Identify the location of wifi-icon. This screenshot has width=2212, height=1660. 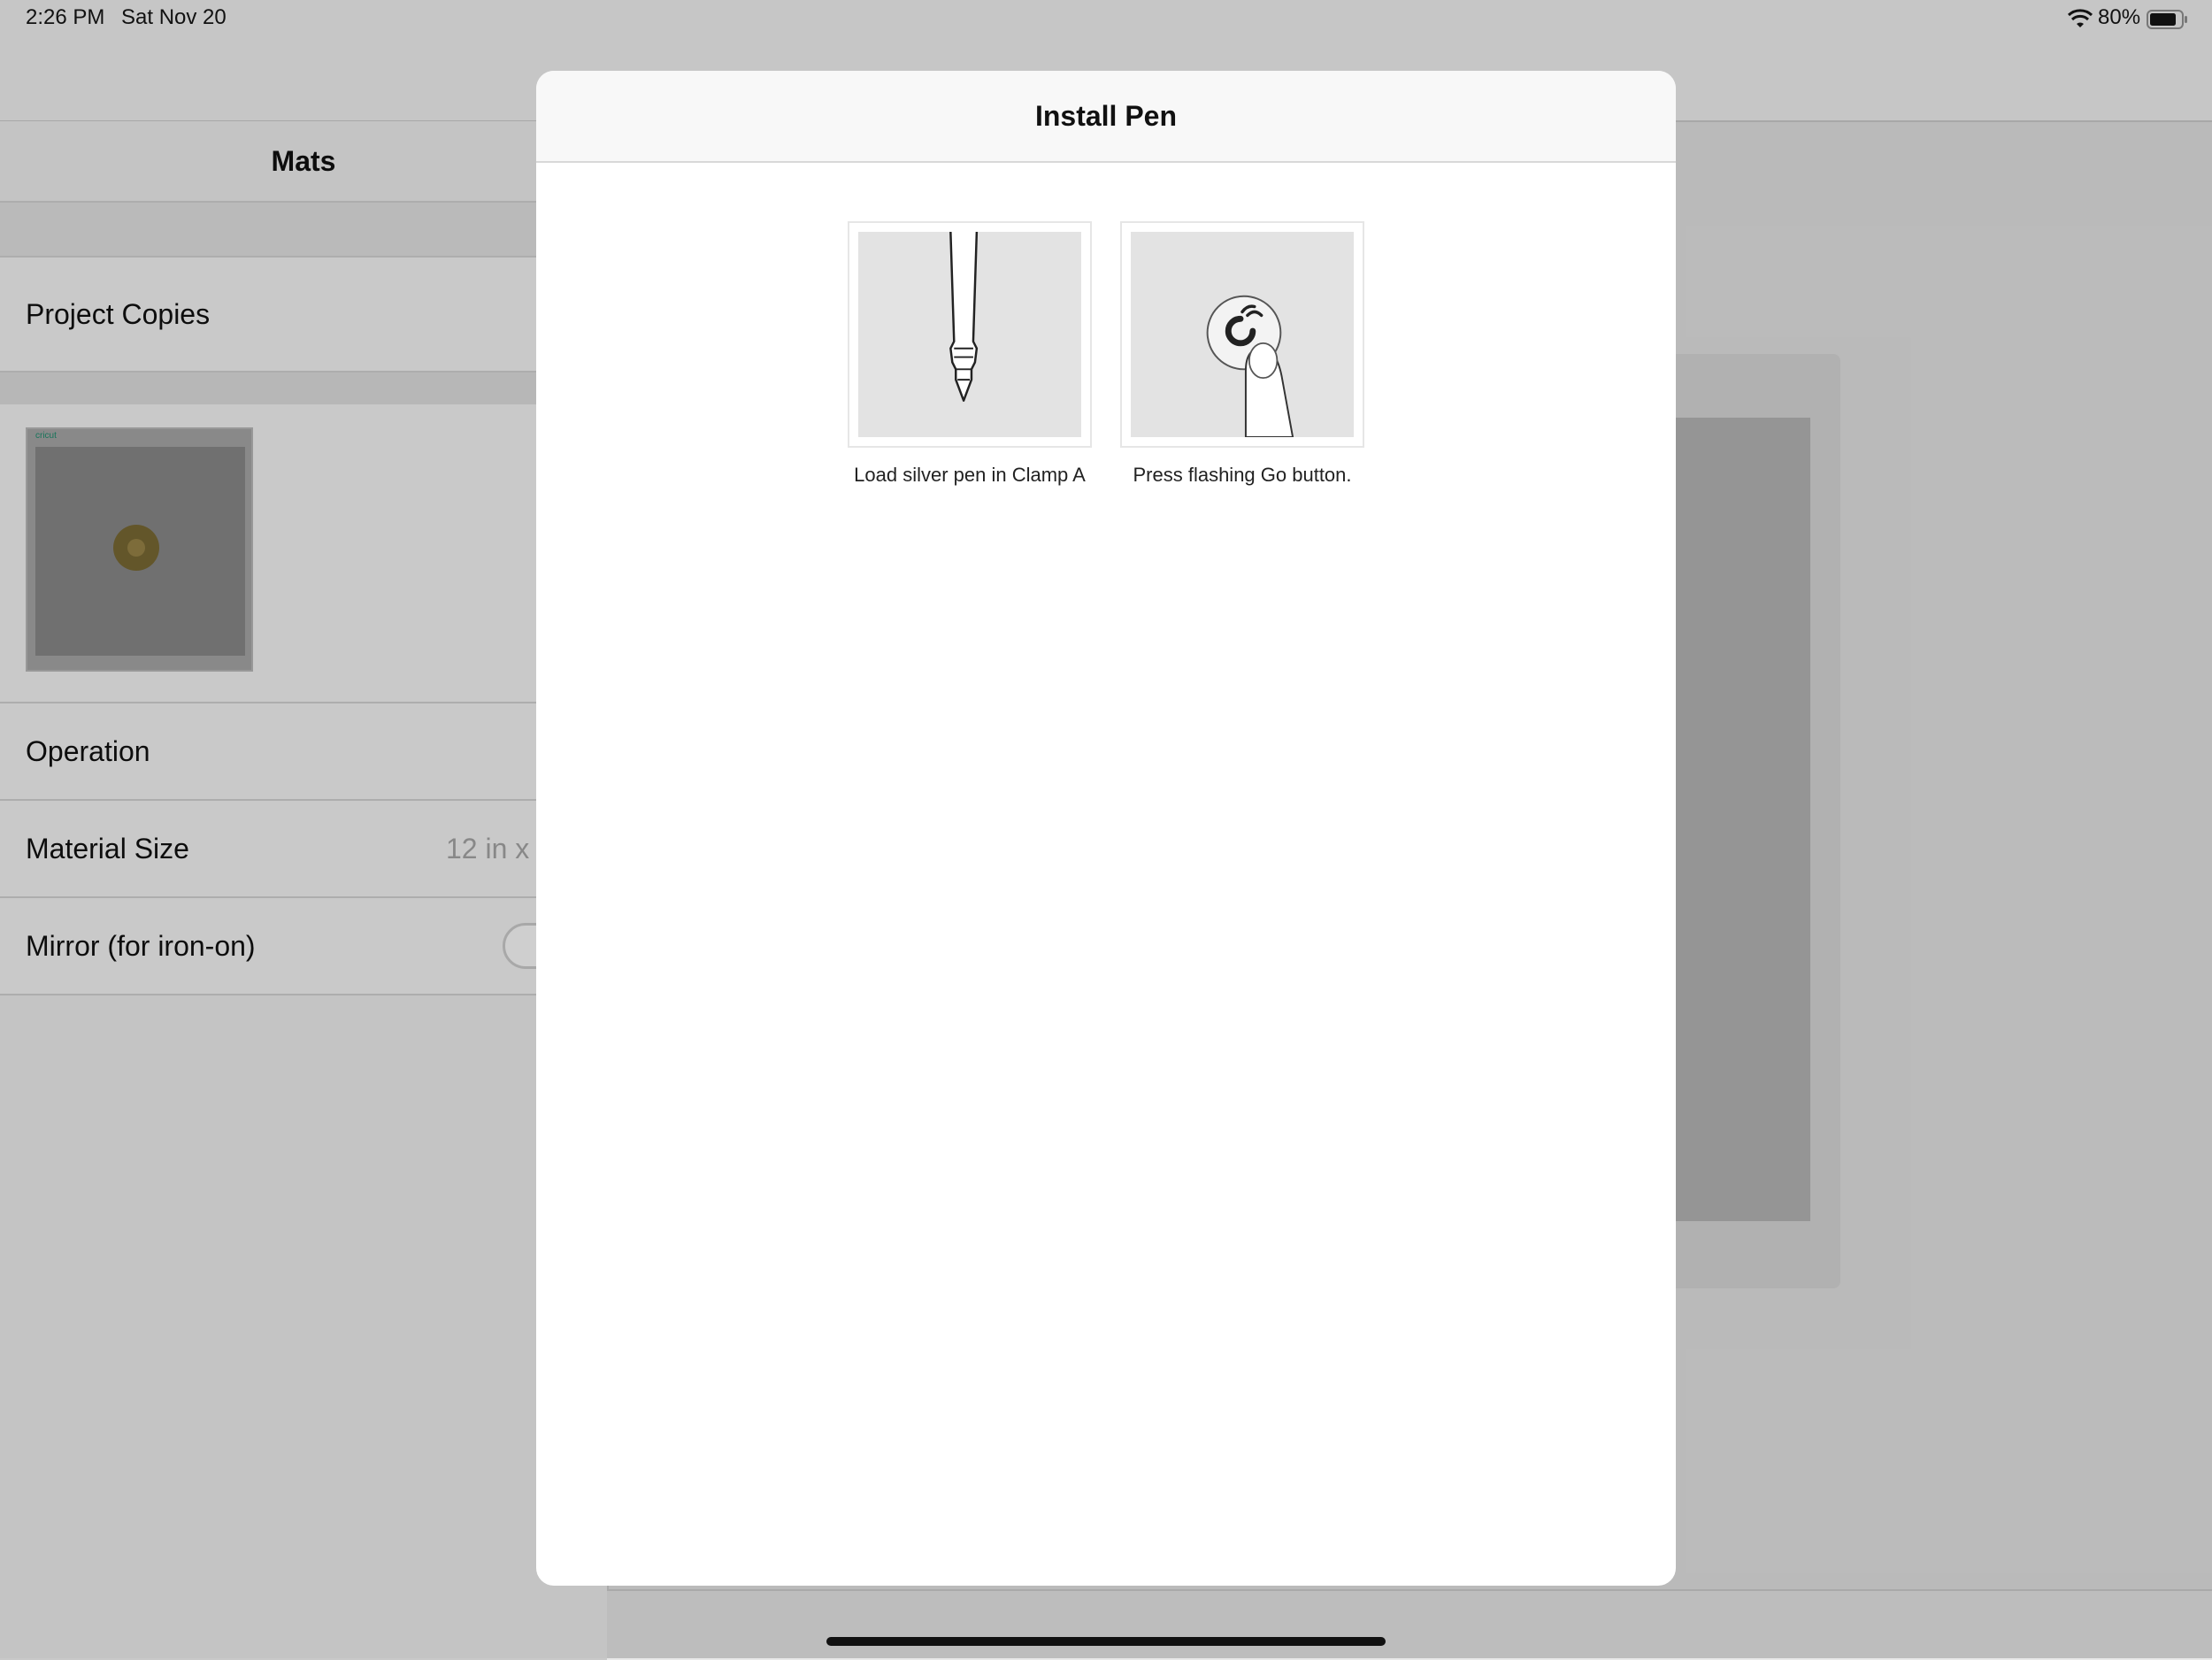
(2080, 22).